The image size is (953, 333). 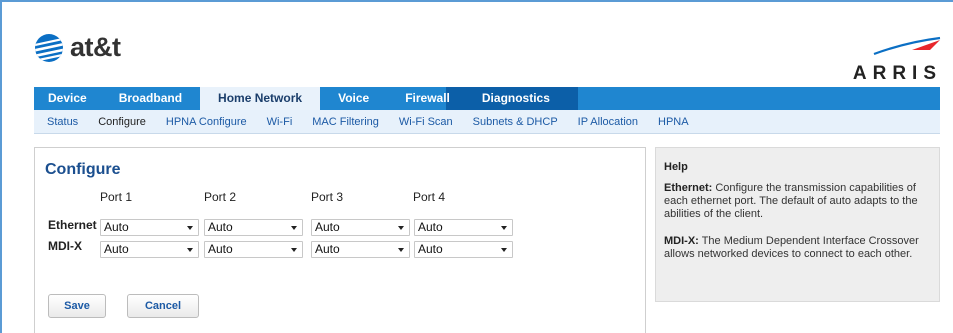 What do you see at coordinates (77, 306) in the screenshot?
I see `save-button: Save` at bounding box center [77, 306].